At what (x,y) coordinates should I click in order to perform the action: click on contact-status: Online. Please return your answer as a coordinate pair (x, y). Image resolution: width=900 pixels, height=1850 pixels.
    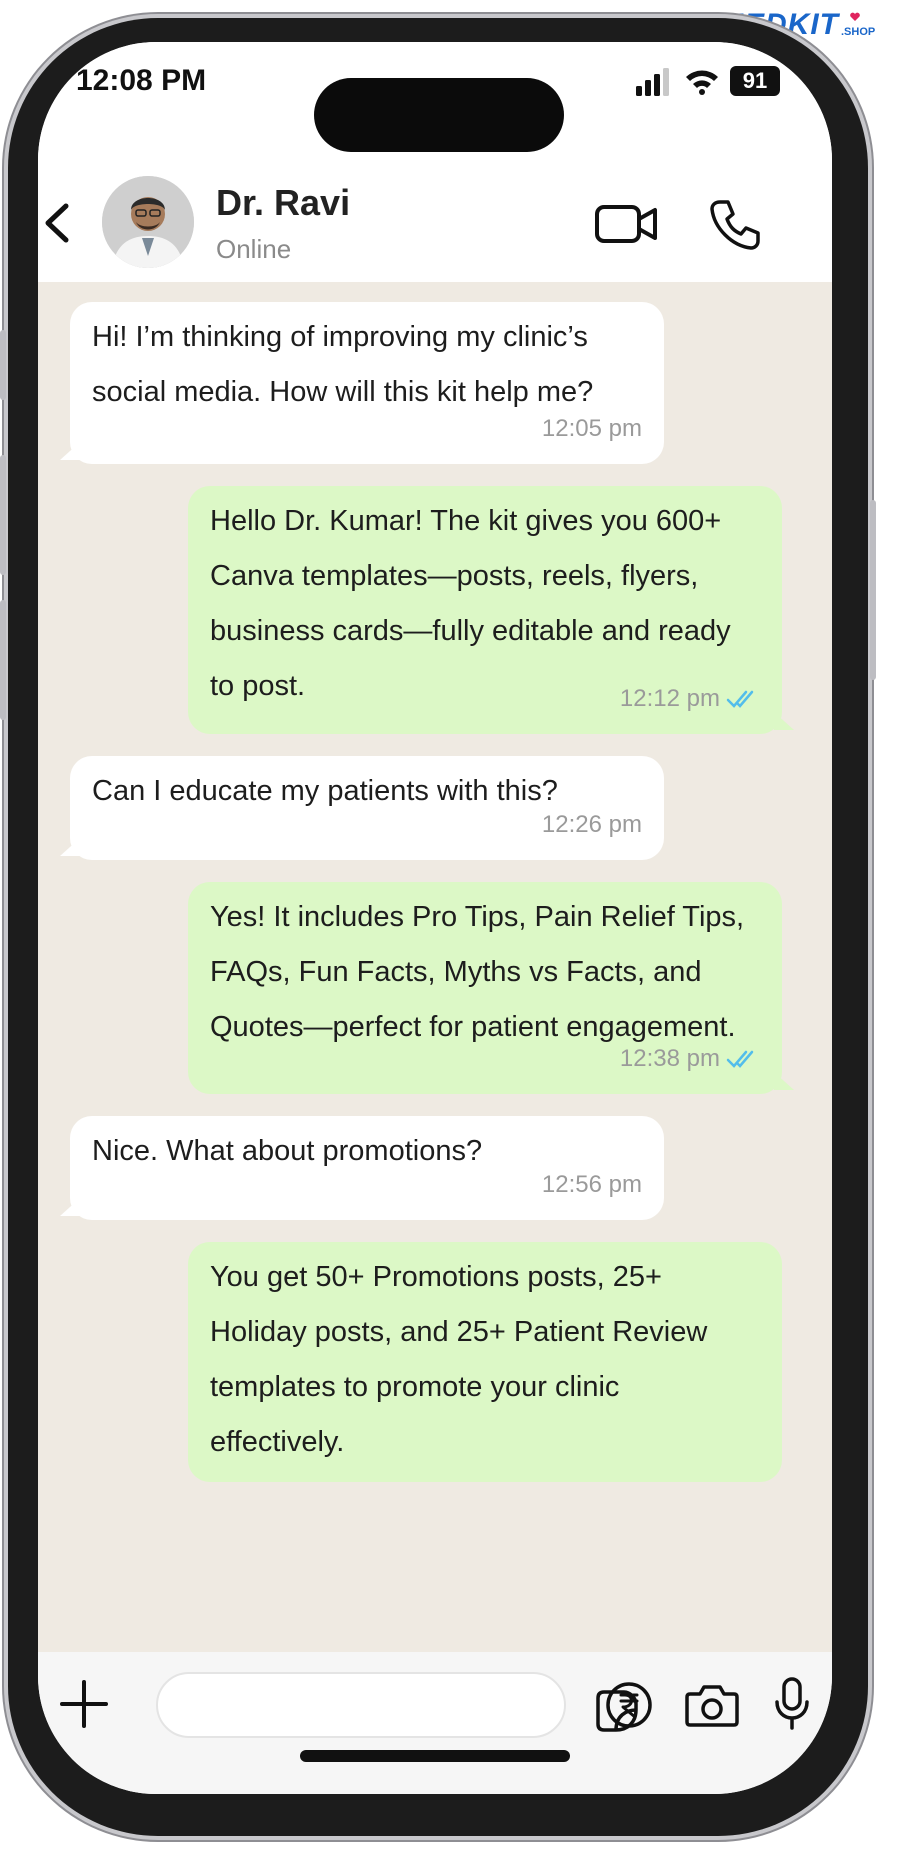
    Looking at the image, I should click on (254, 249).